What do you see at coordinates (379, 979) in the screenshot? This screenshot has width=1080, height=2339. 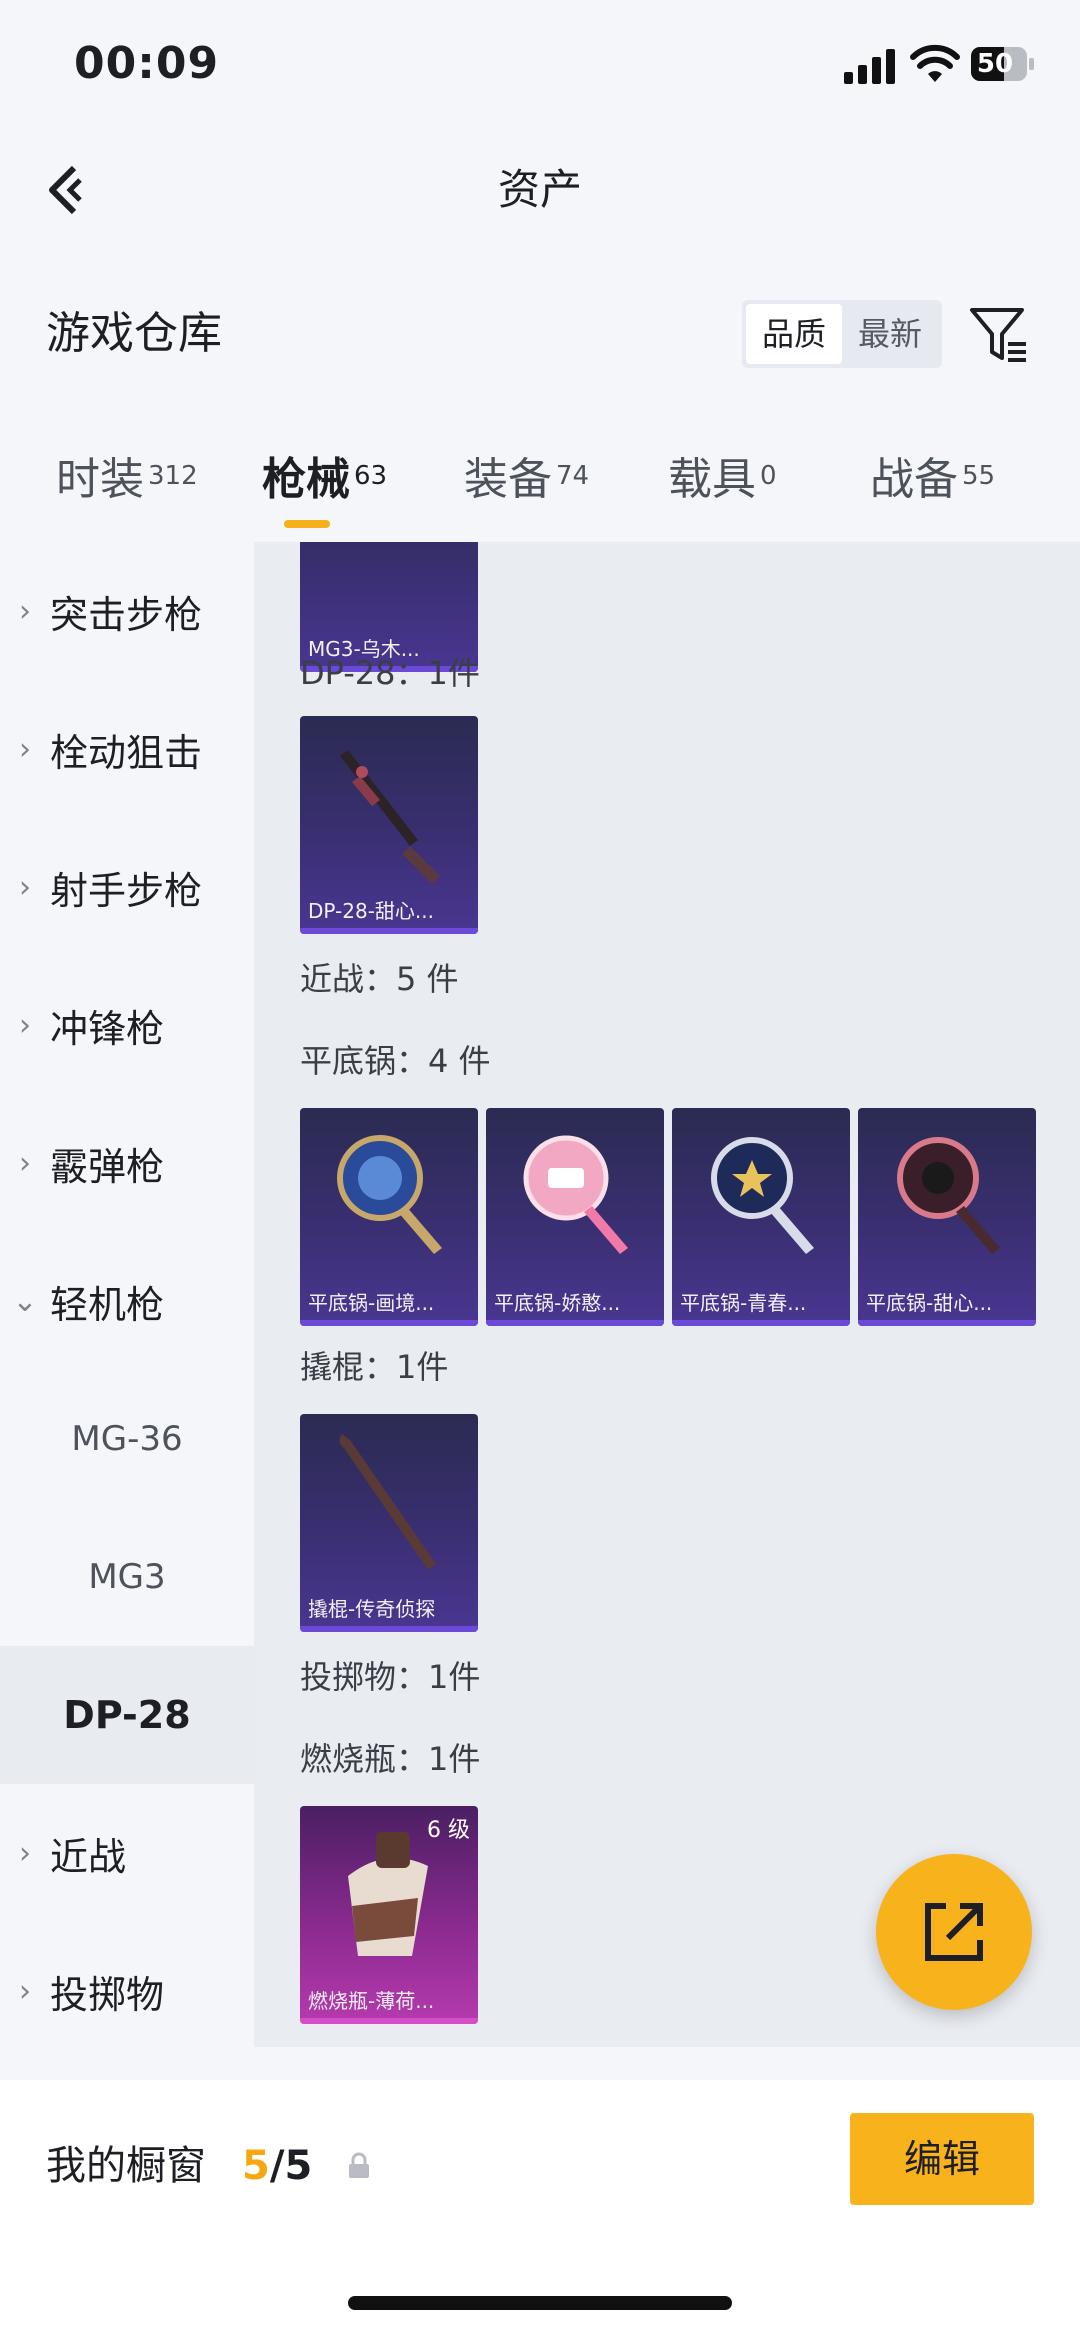 I see `group-label-melee: 近战：5 件` at bounding box center [379, 979].